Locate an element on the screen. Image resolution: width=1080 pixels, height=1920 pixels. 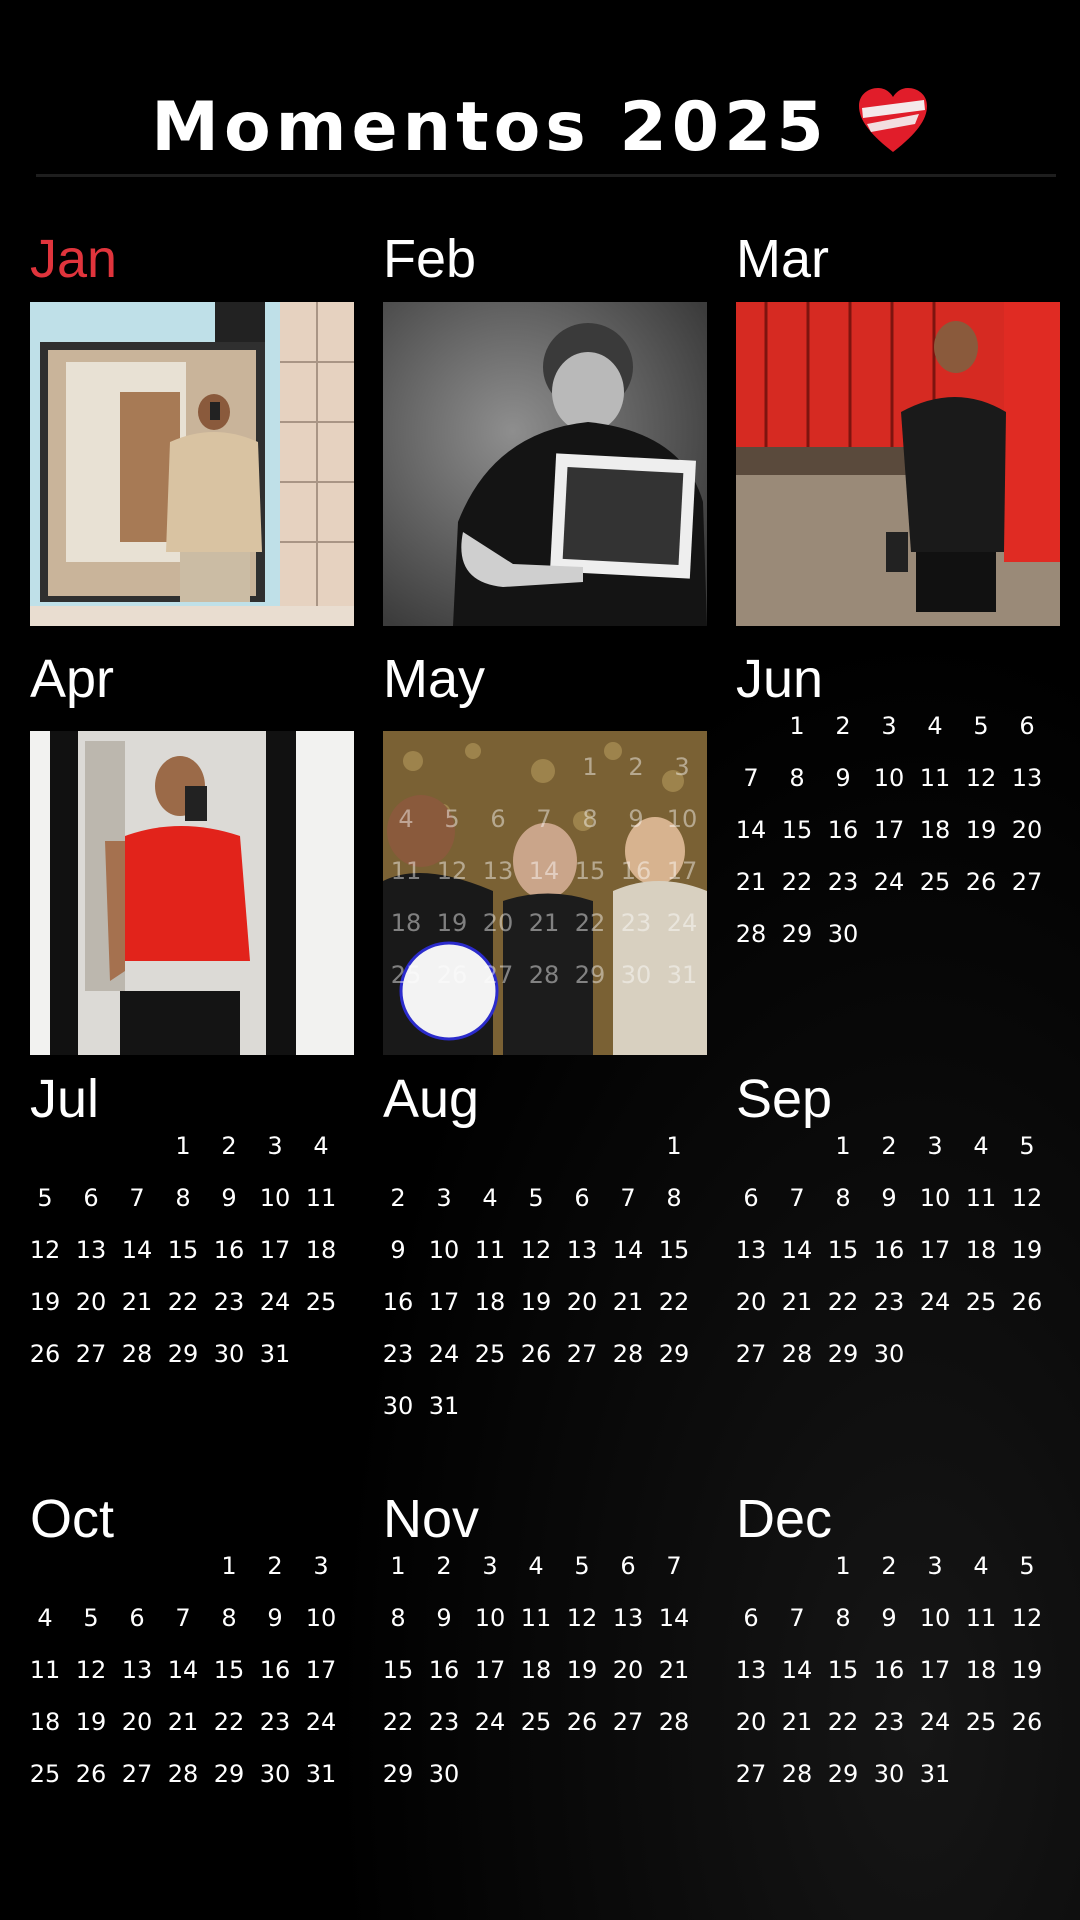
overlay-day-cell: 2 is located at coordinates (636, 767).